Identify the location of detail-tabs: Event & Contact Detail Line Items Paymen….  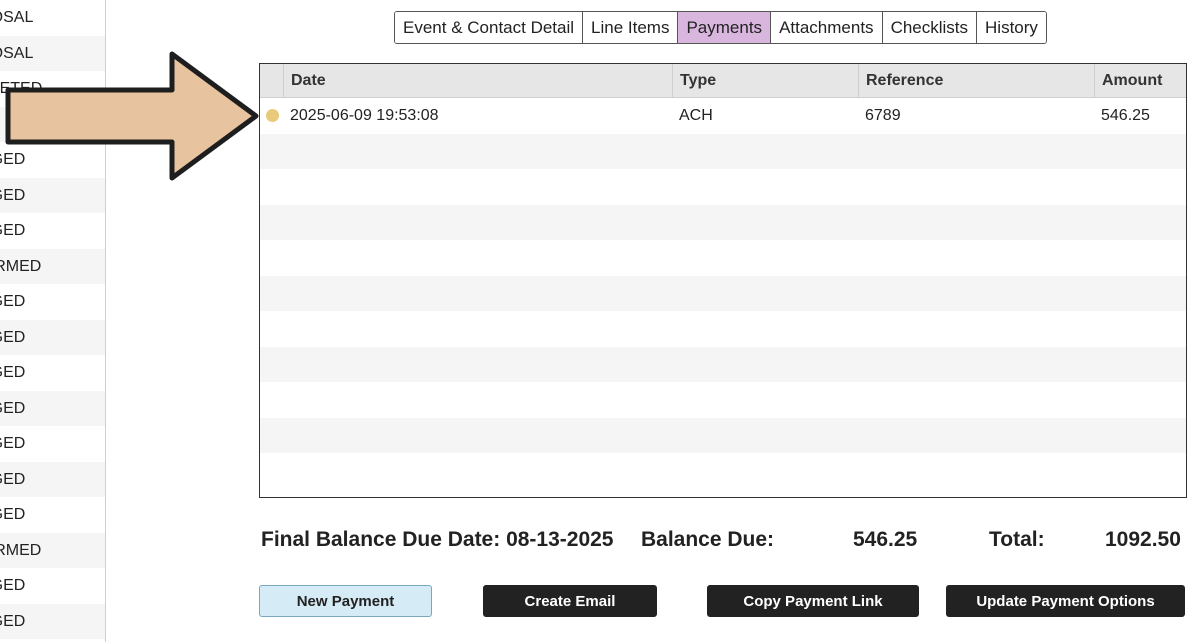
(720, 27).